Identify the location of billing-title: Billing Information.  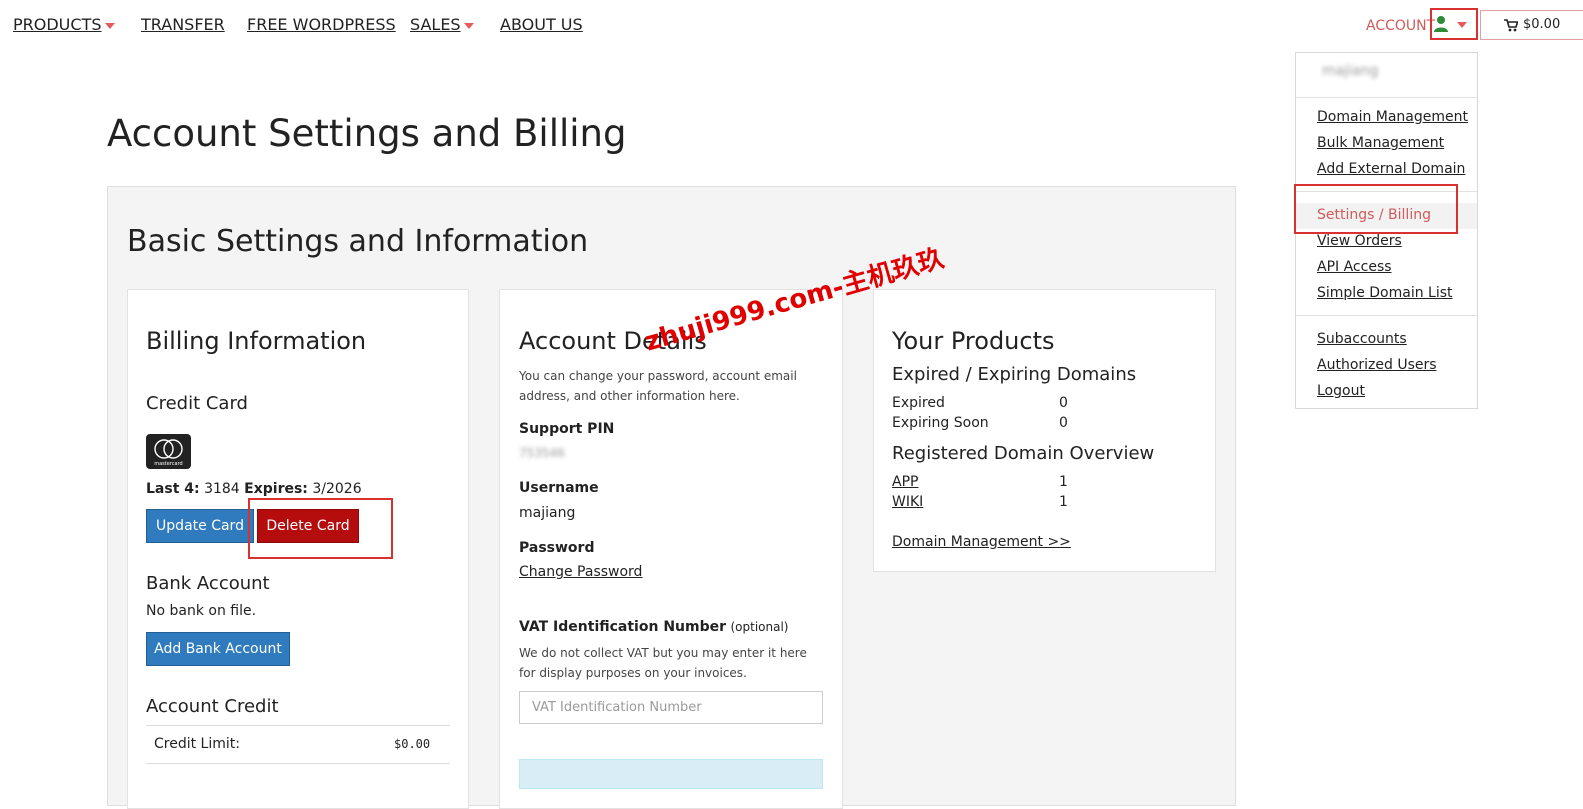
(256, 341).